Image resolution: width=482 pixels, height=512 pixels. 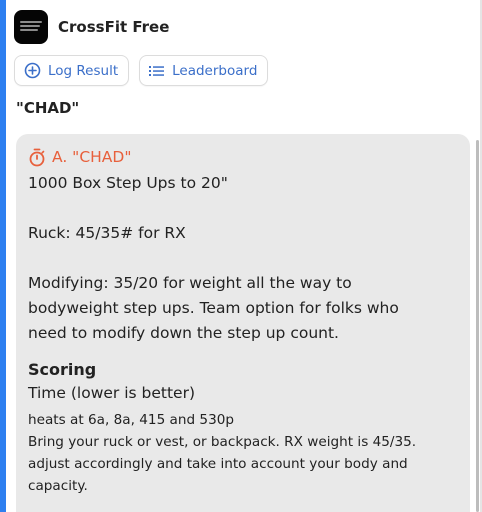 I want to click on log-result-button: Log Result, so click(x=72, y=70).